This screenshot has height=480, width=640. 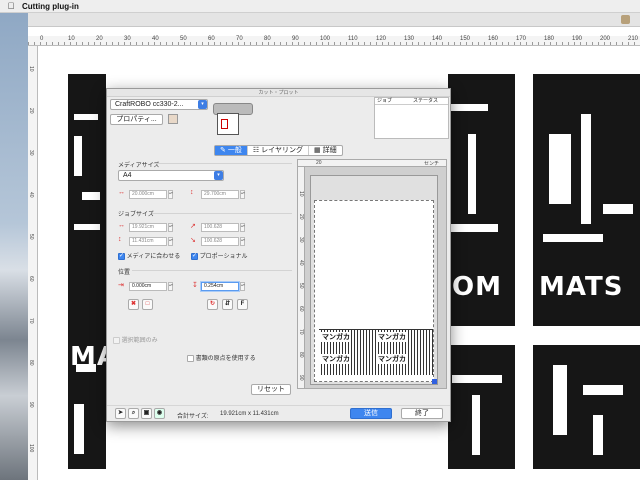 What do you see at coordinates (325, 150) in the screenshot?
I see `tab-detail: ▦ 詳細` at bounding box center [325, 150].